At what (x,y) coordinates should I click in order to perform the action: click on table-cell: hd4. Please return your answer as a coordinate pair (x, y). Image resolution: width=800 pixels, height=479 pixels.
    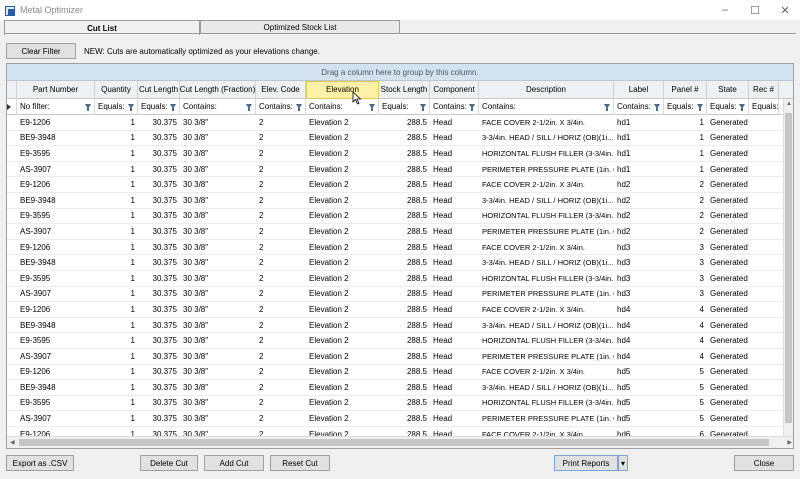
    Looking at the image, I should click on (639, 325).